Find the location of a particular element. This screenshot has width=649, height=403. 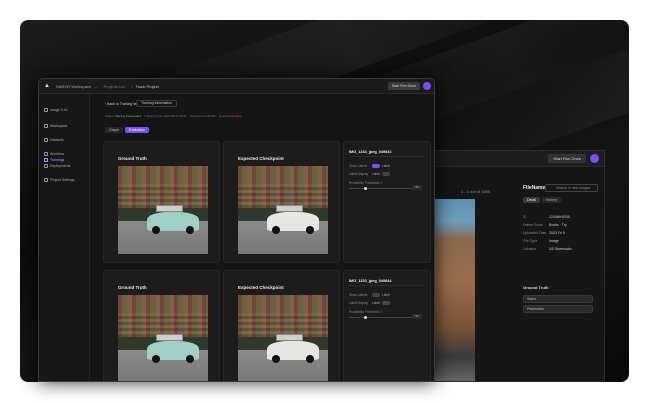

sidebar-item-settings: Project Settings is located at coordinates (59, 180).